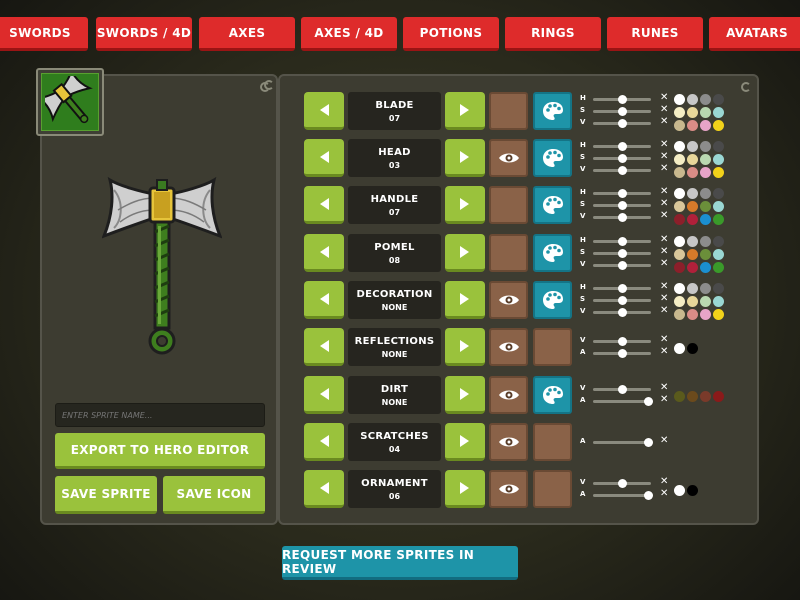 This screenshot has width=800, height=600. Describe the element at coordinates (247, 34) in the screenshot. I see `tab-axes: AXES` at that location.